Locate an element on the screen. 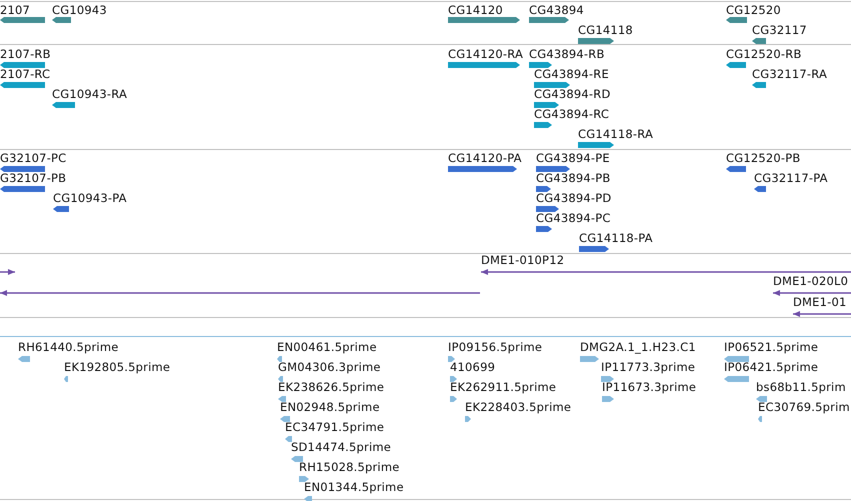  feature-label: CG12520-PB is located at coordinates (763, 158).